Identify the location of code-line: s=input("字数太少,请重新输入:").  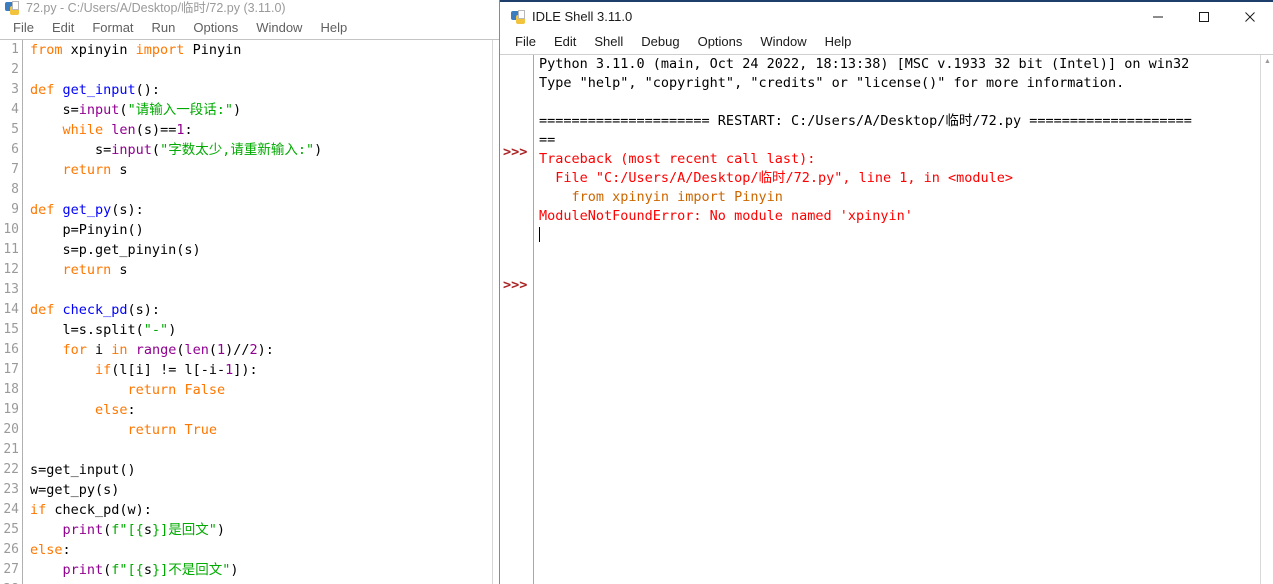
(257, 150).